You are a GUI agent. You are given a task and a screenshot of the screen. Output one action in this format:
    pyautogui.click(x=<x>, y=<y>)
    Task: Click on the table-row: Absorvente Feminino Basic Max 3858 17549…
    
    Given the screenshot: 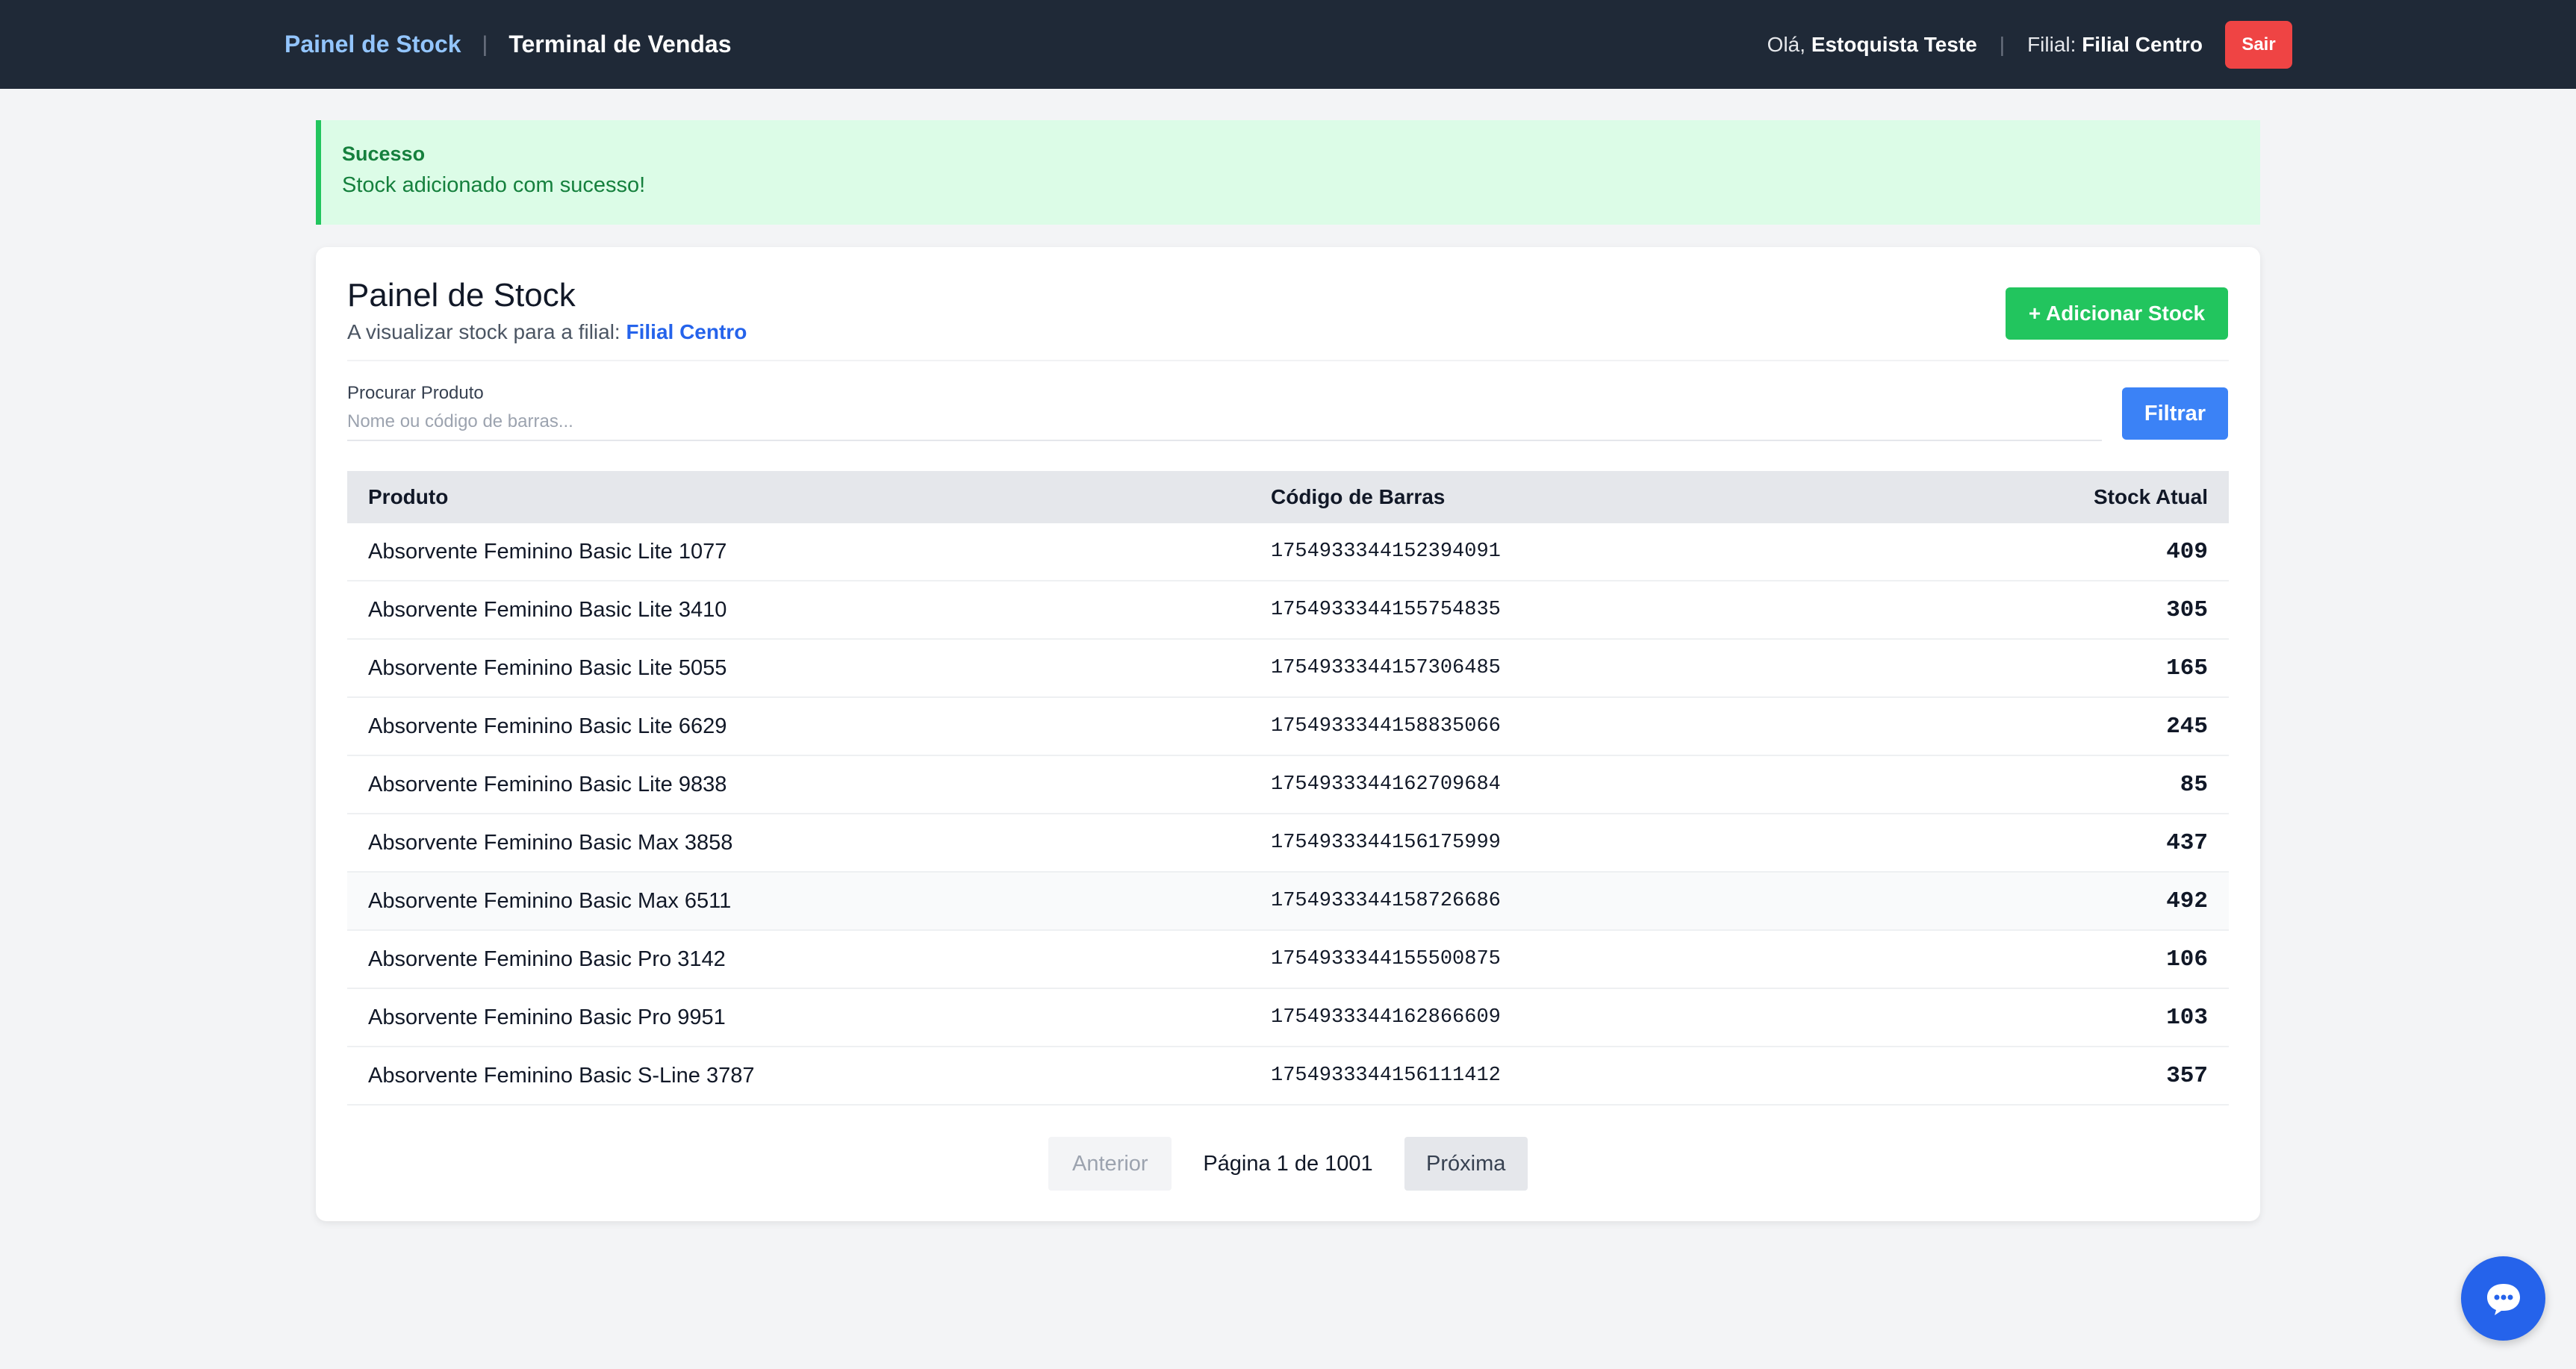 What is the action you would take?
    pyautogui.click(x=1288, y=843)
    